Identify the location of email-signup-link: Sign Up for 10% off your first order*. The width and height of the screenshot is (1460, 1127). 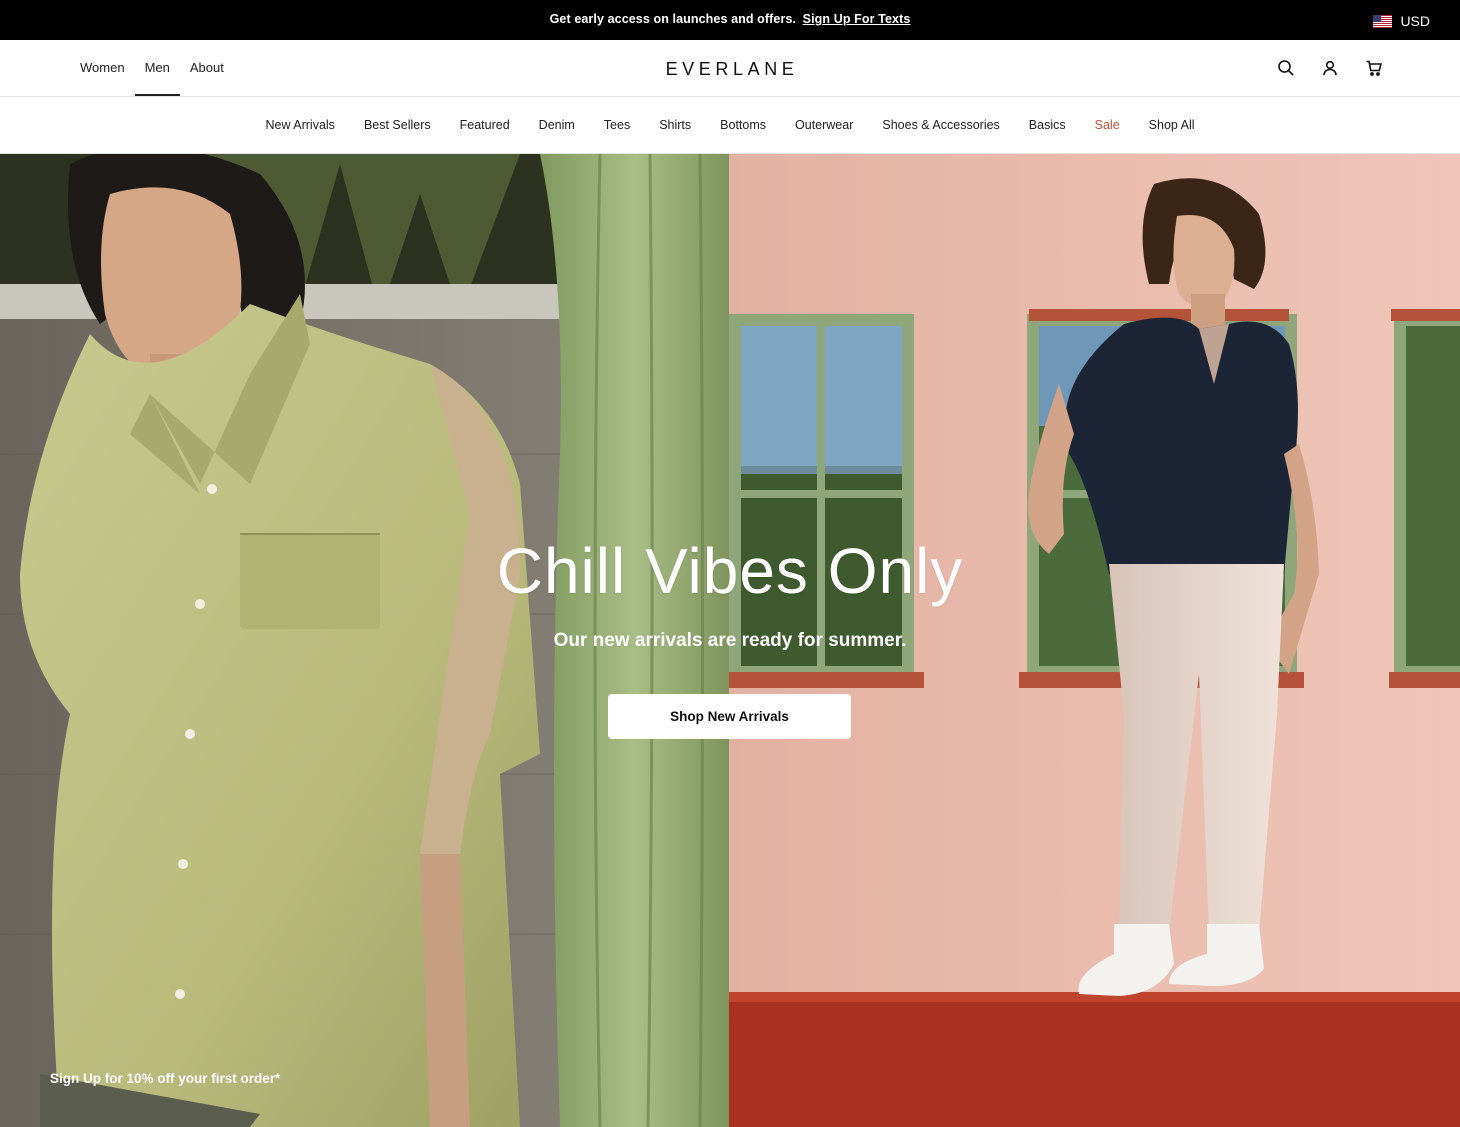
(165, 1078).